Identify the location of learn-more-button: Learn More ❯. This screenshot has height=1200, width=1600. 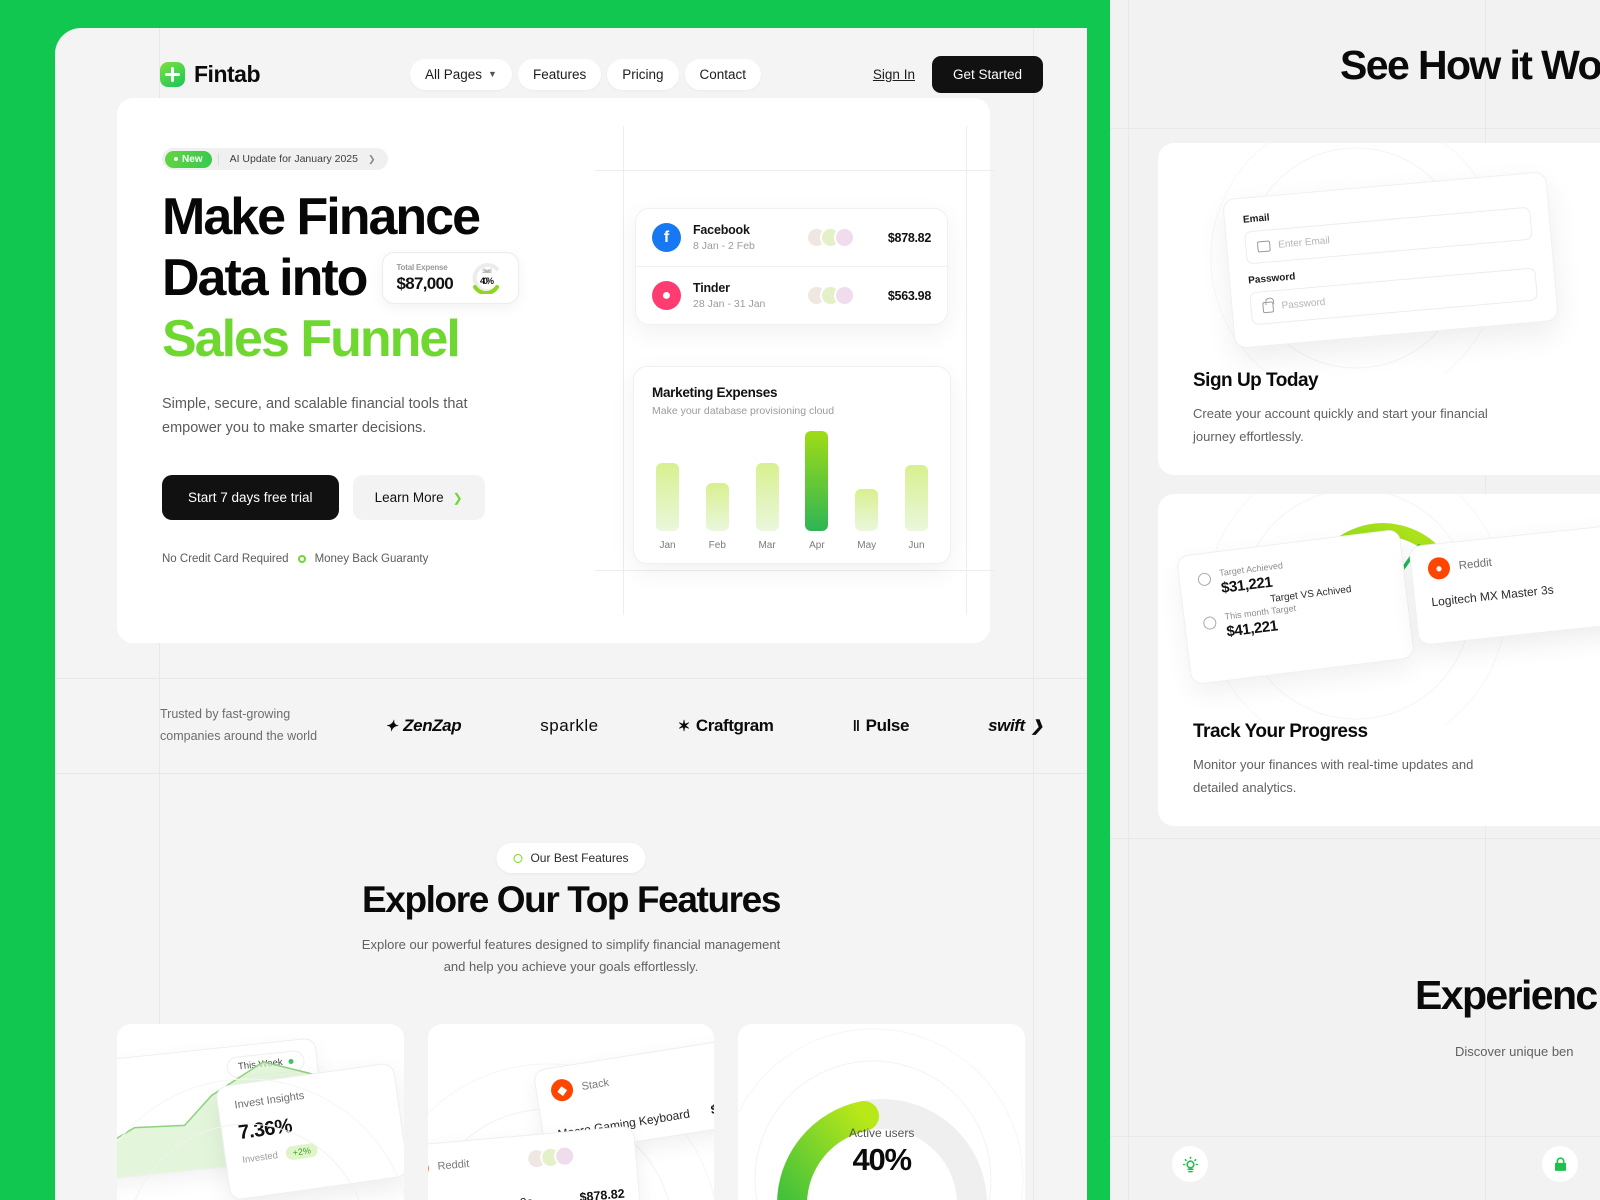
(418, 498).